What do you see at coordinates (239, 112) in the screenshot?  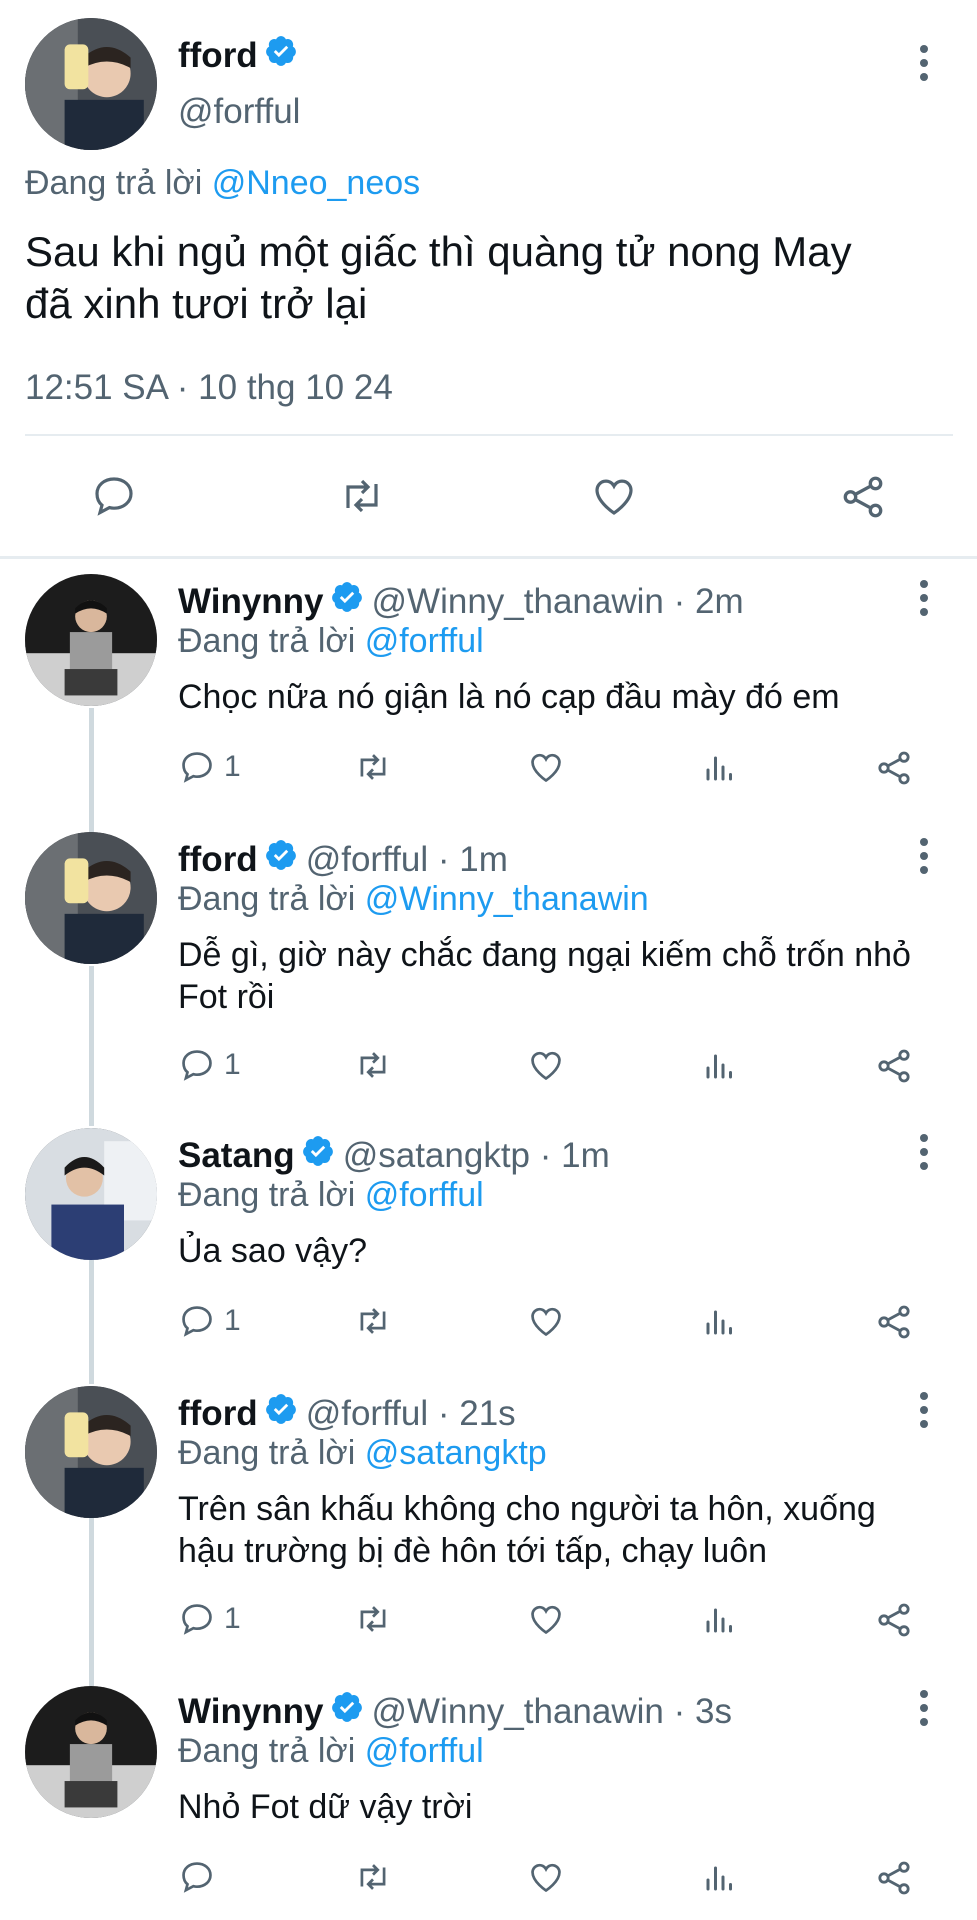 I see `author-handle: @forfful` at bounding box center [239, 112].